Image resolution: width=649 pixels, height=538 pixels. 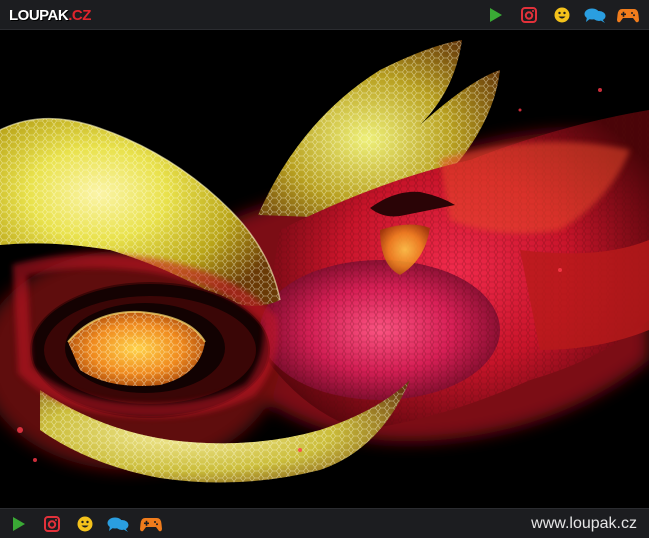 What do you see at coordinates (81, 15) in the screenshot?
I see `logo-tld: CZ` at bounding box center [81, 15].